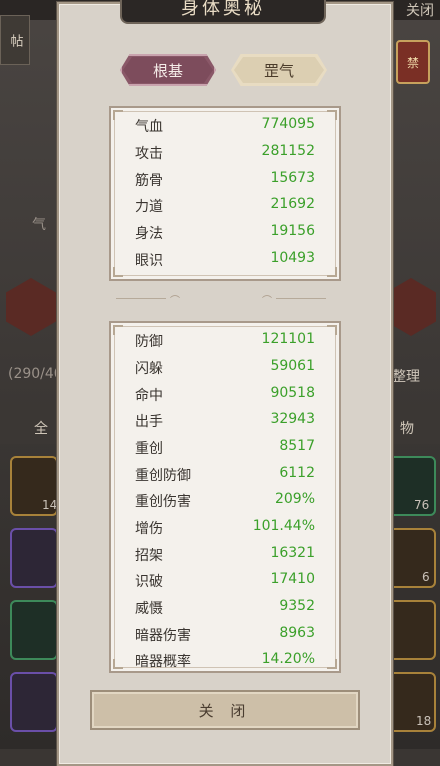 This screenshot has height=766, width=440. Describe the element at coordinates (225, 500) in the screenshot. I see `stat-row: 重创伤害 209%` at that location.